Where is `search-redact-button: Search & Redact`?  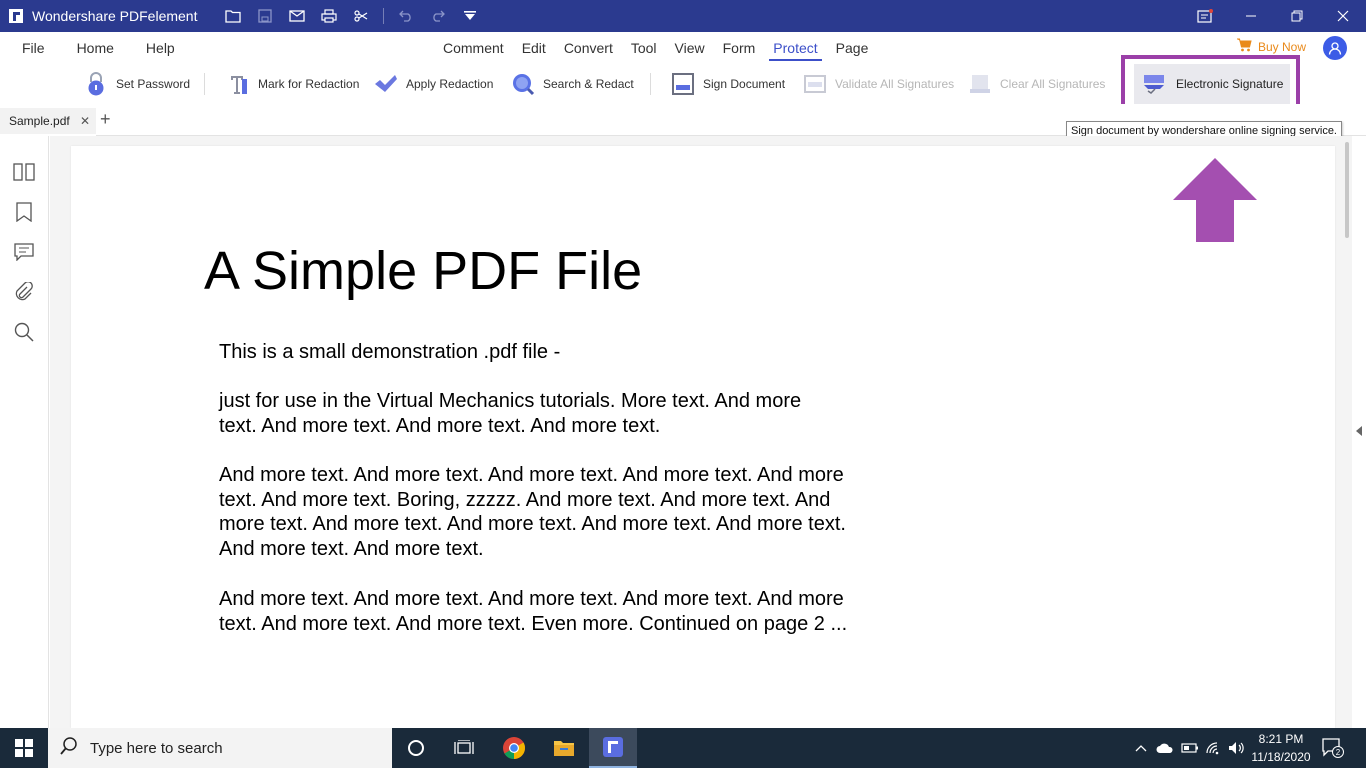
search-redact-button: Search & Redact is located at coordinates (572, 84).